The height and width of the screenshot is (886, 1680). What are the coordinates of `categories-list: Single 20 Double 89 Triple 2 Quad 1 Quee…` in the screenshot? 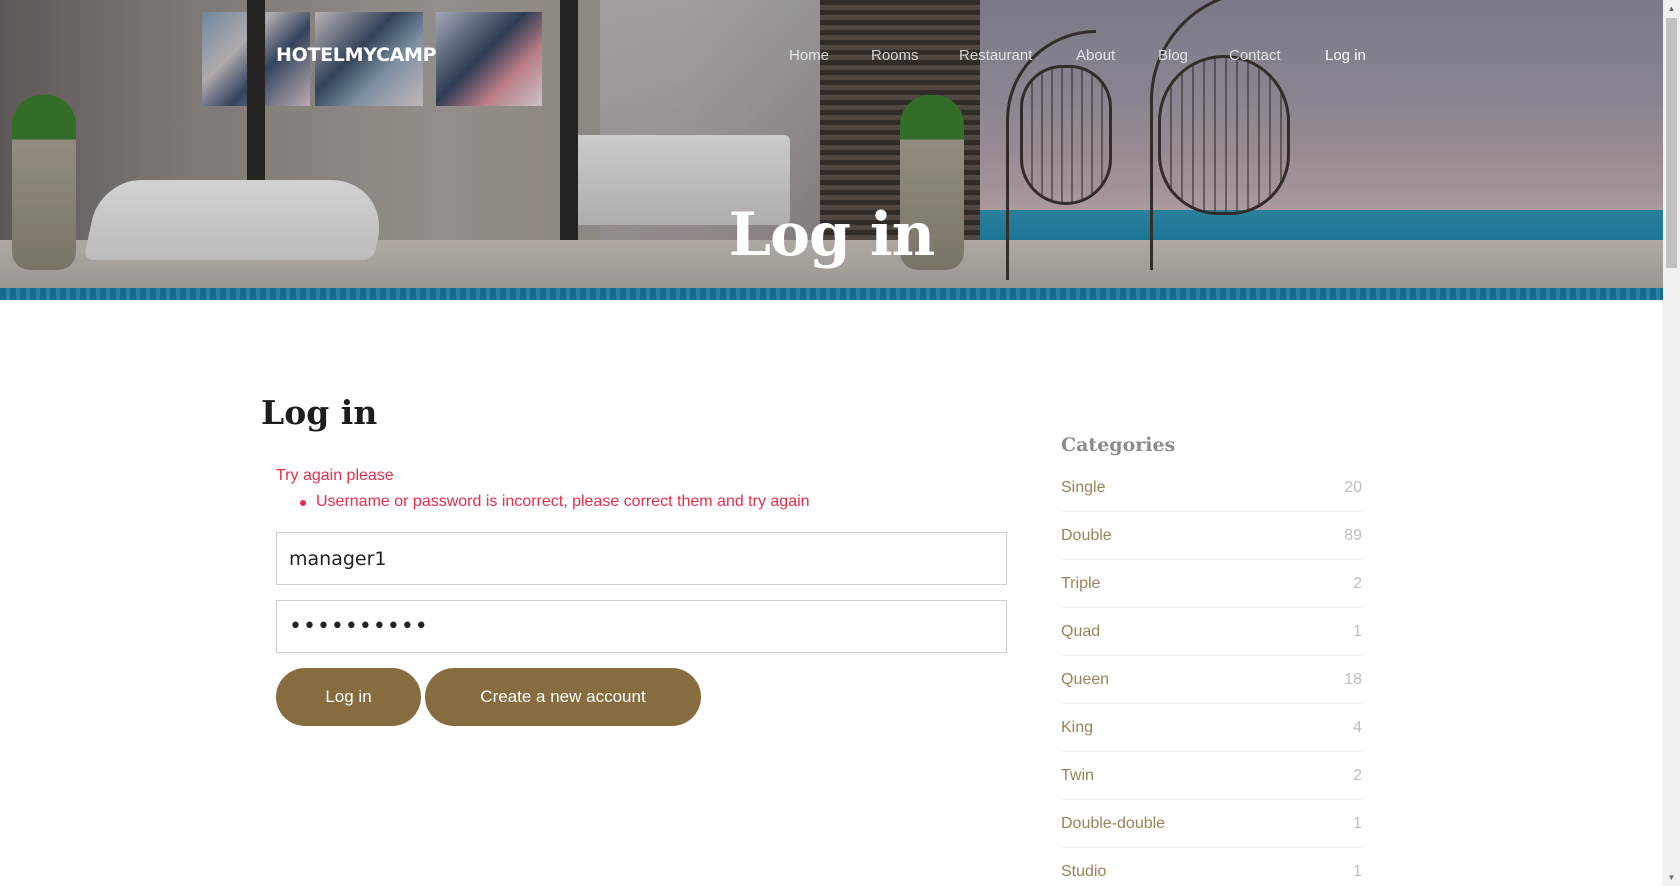 It's located at (1211, 675).